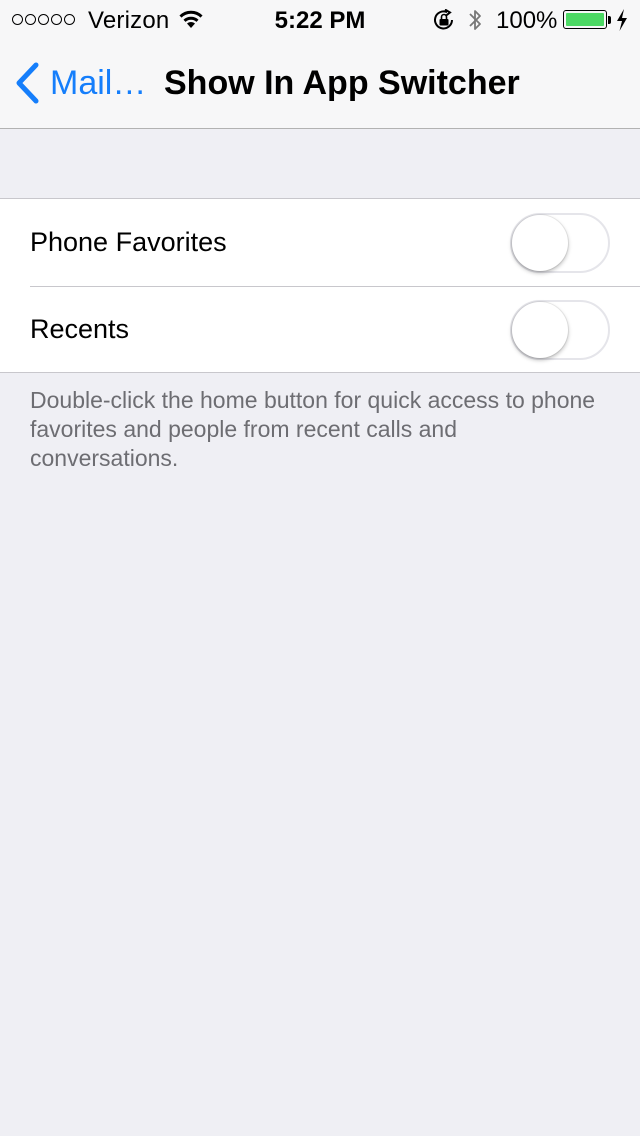  I want to click on battery-percent: 100%, so click(527, 20).